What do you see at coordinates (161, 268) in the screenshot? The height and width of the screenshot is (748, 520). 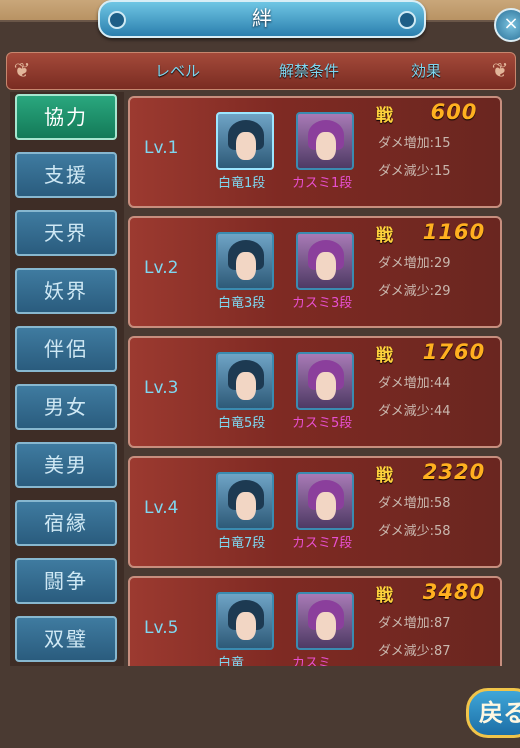 I see `level-label: Lv.2` at bounding box center [161, 268].